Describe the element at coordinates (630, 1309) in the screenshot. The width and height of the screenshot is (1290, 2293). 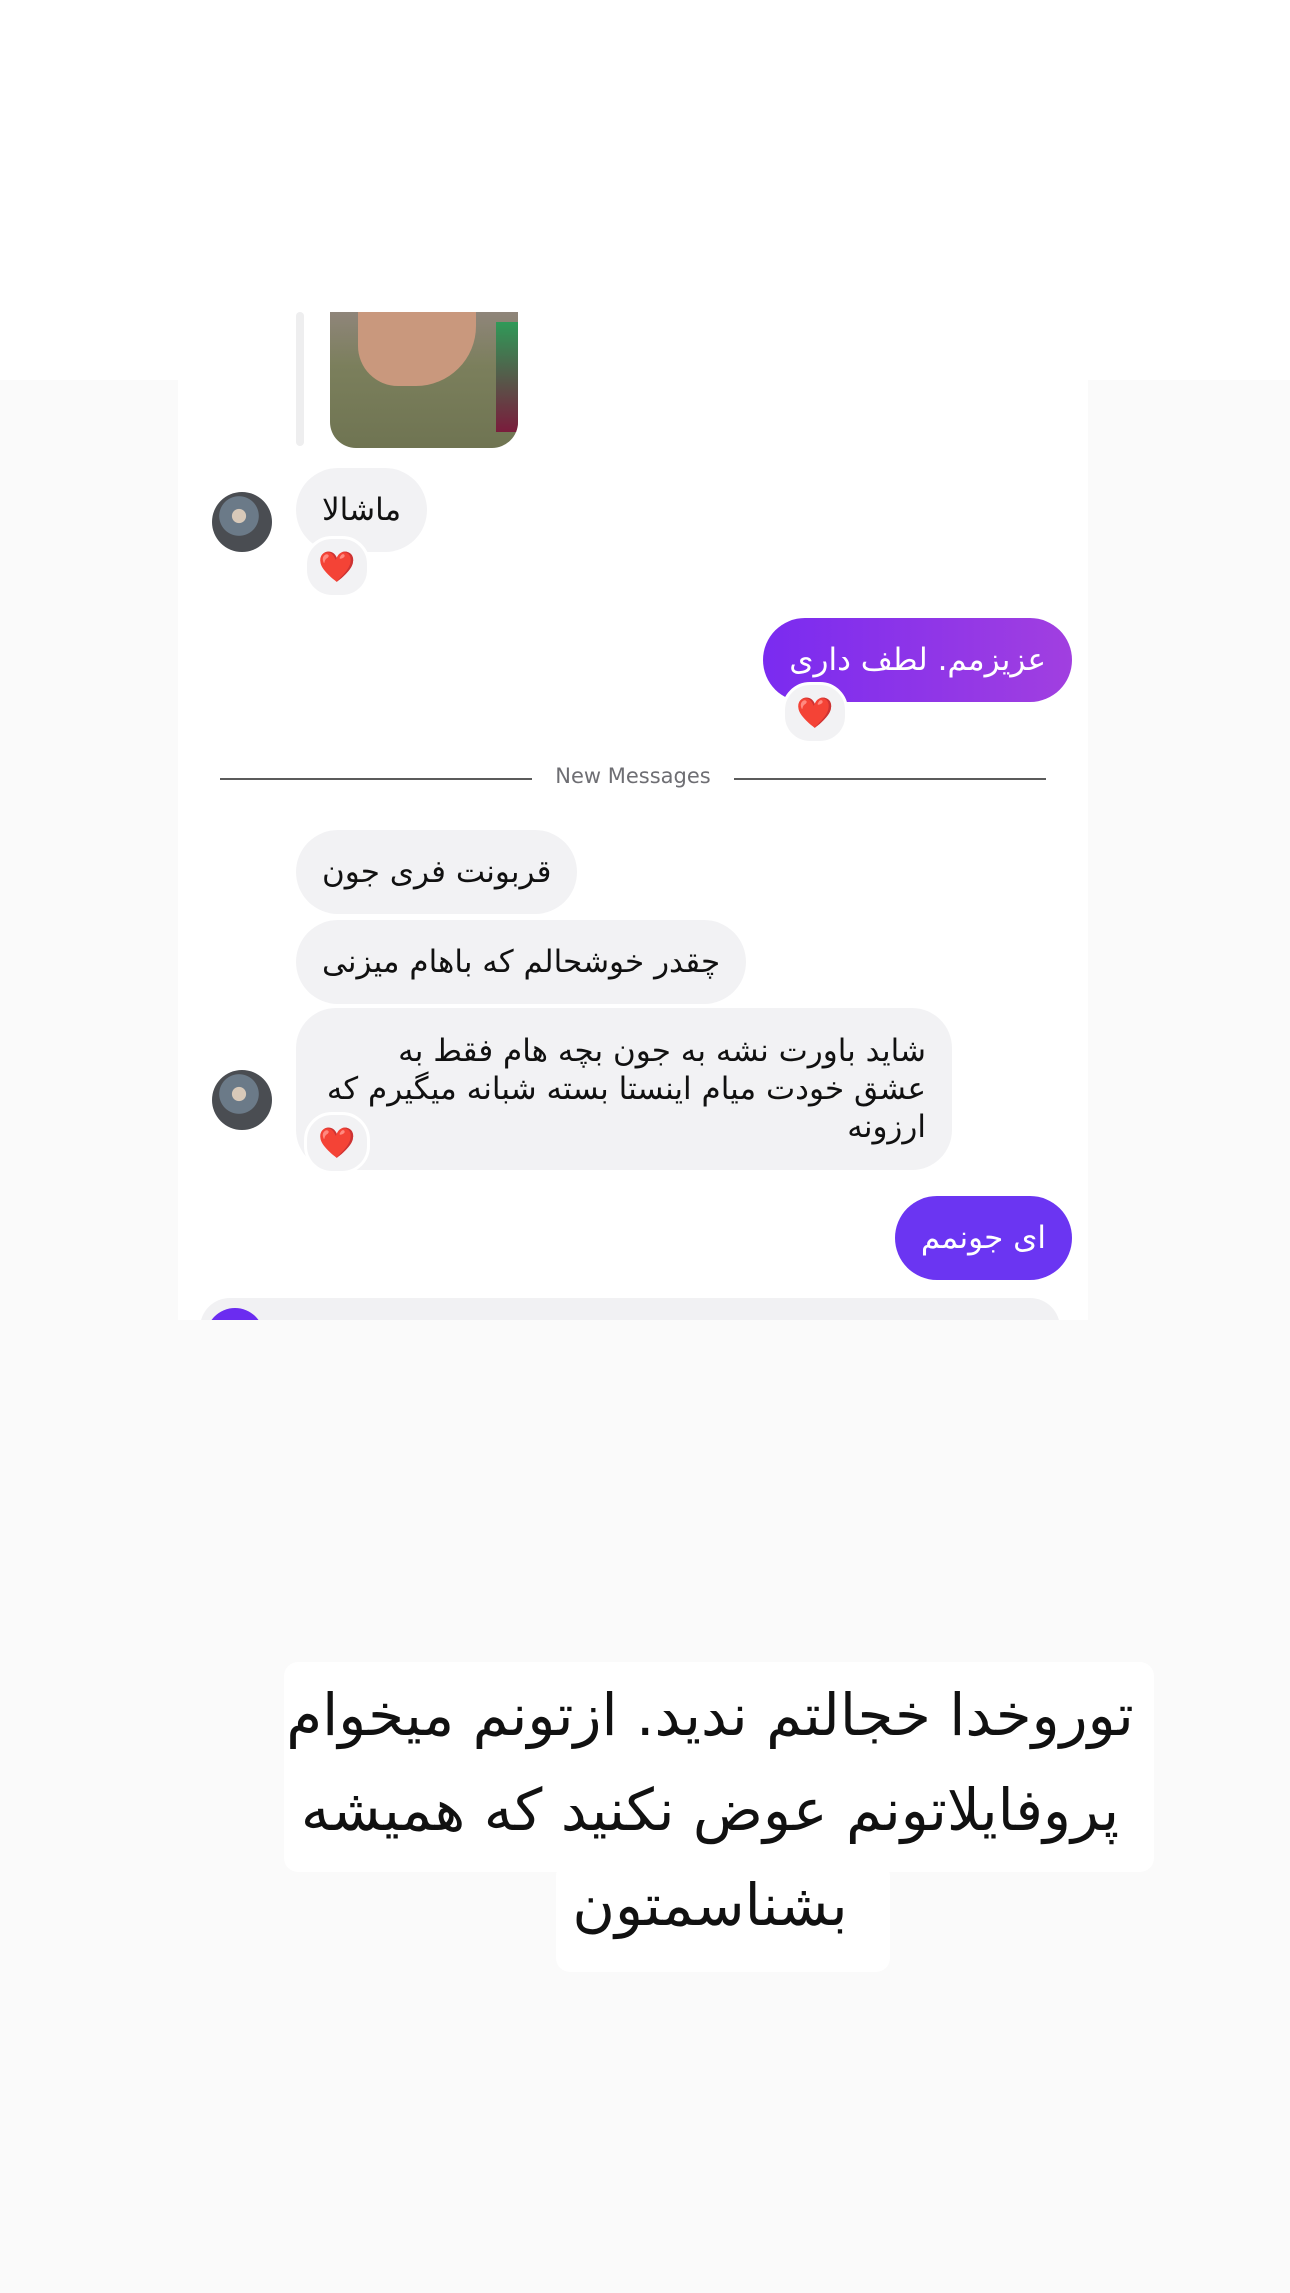
I see `message-composer` at that location.